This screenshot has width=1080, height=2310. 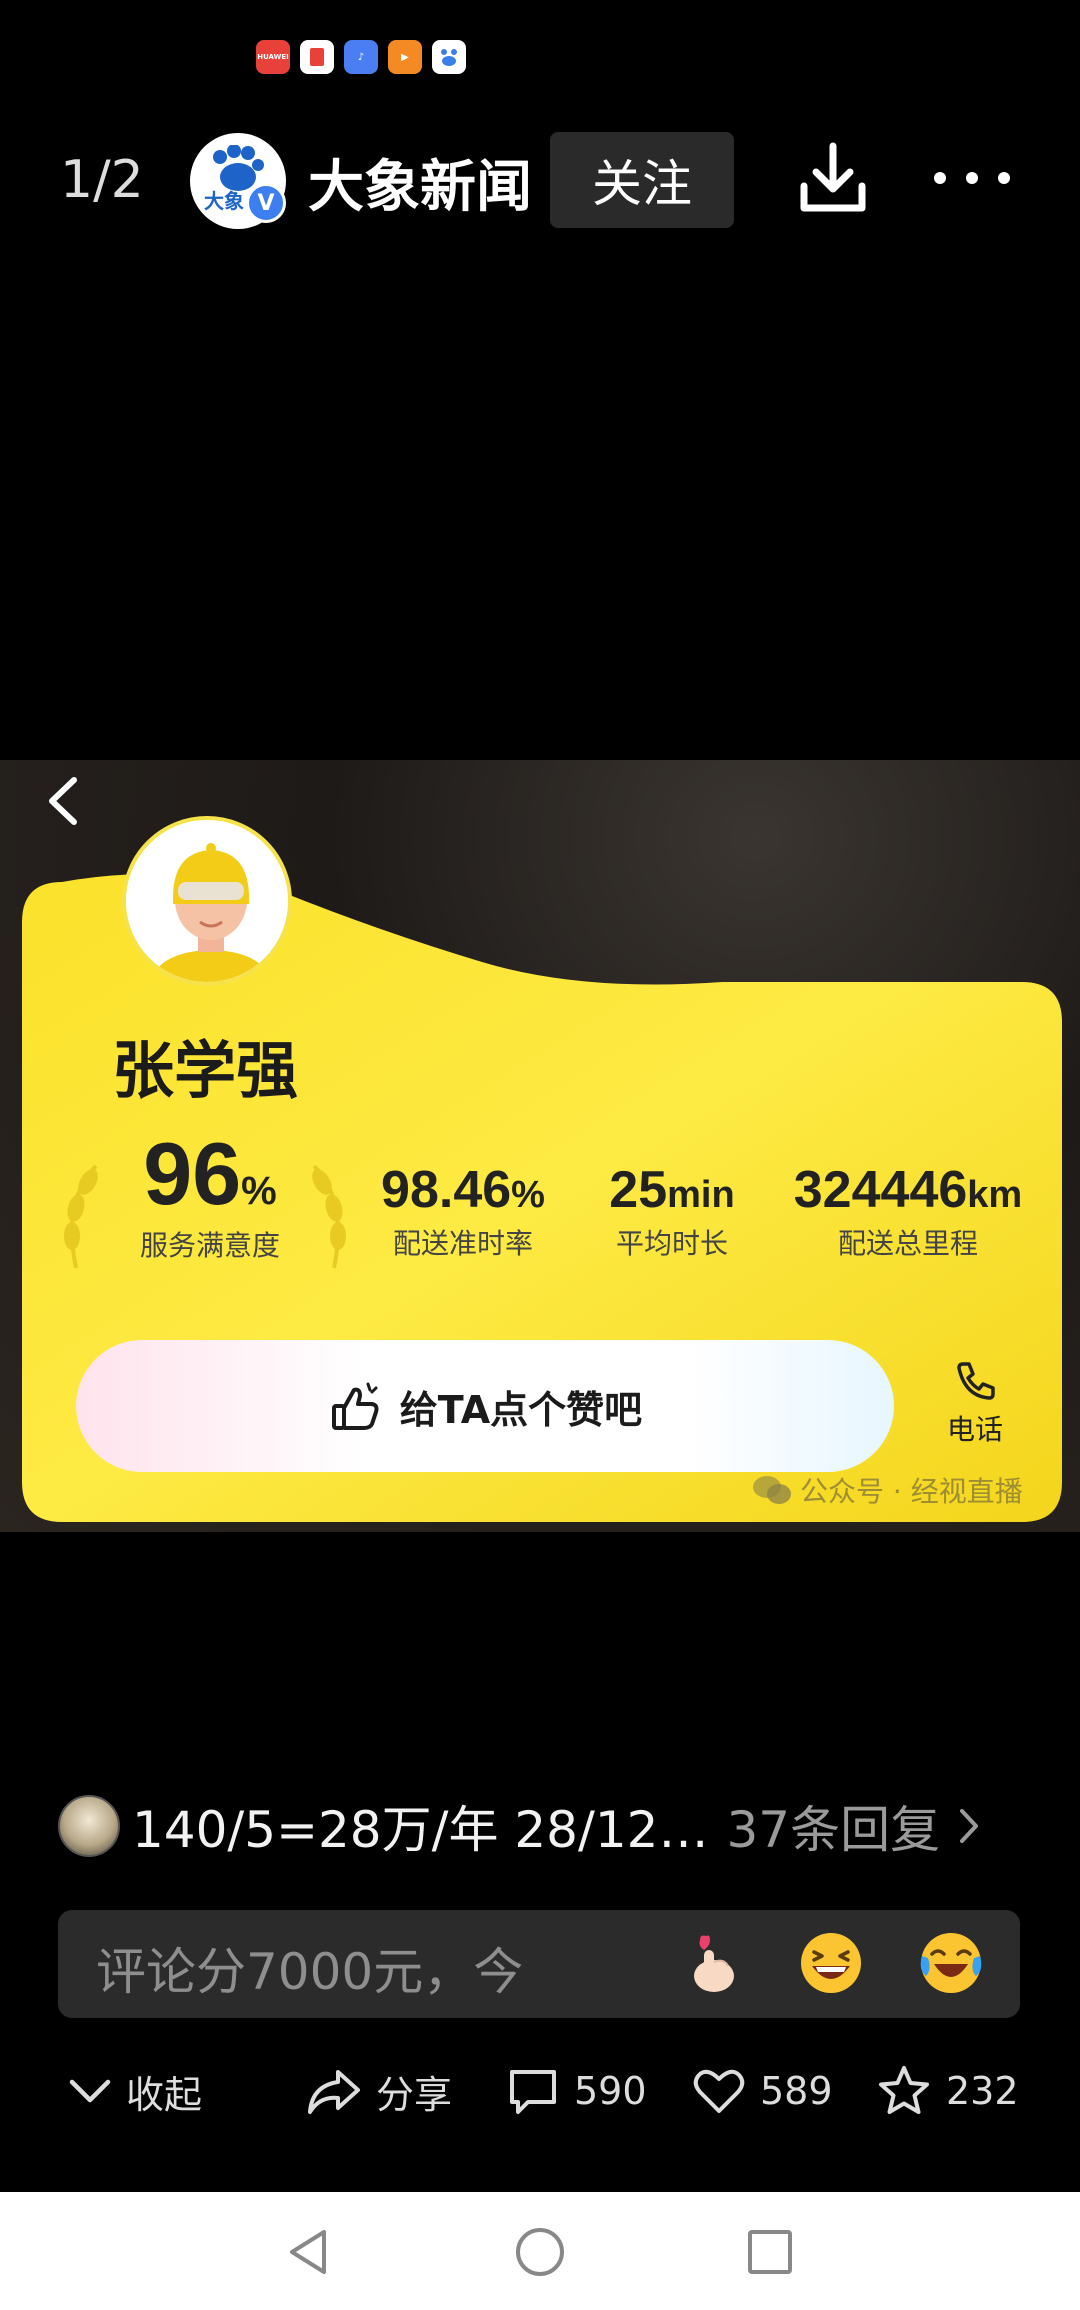 What do you see at coordinates (951, 1963) in the screenshot?
I see `crying-laughing-emoji-icon` at bounding box center [951, 1963].